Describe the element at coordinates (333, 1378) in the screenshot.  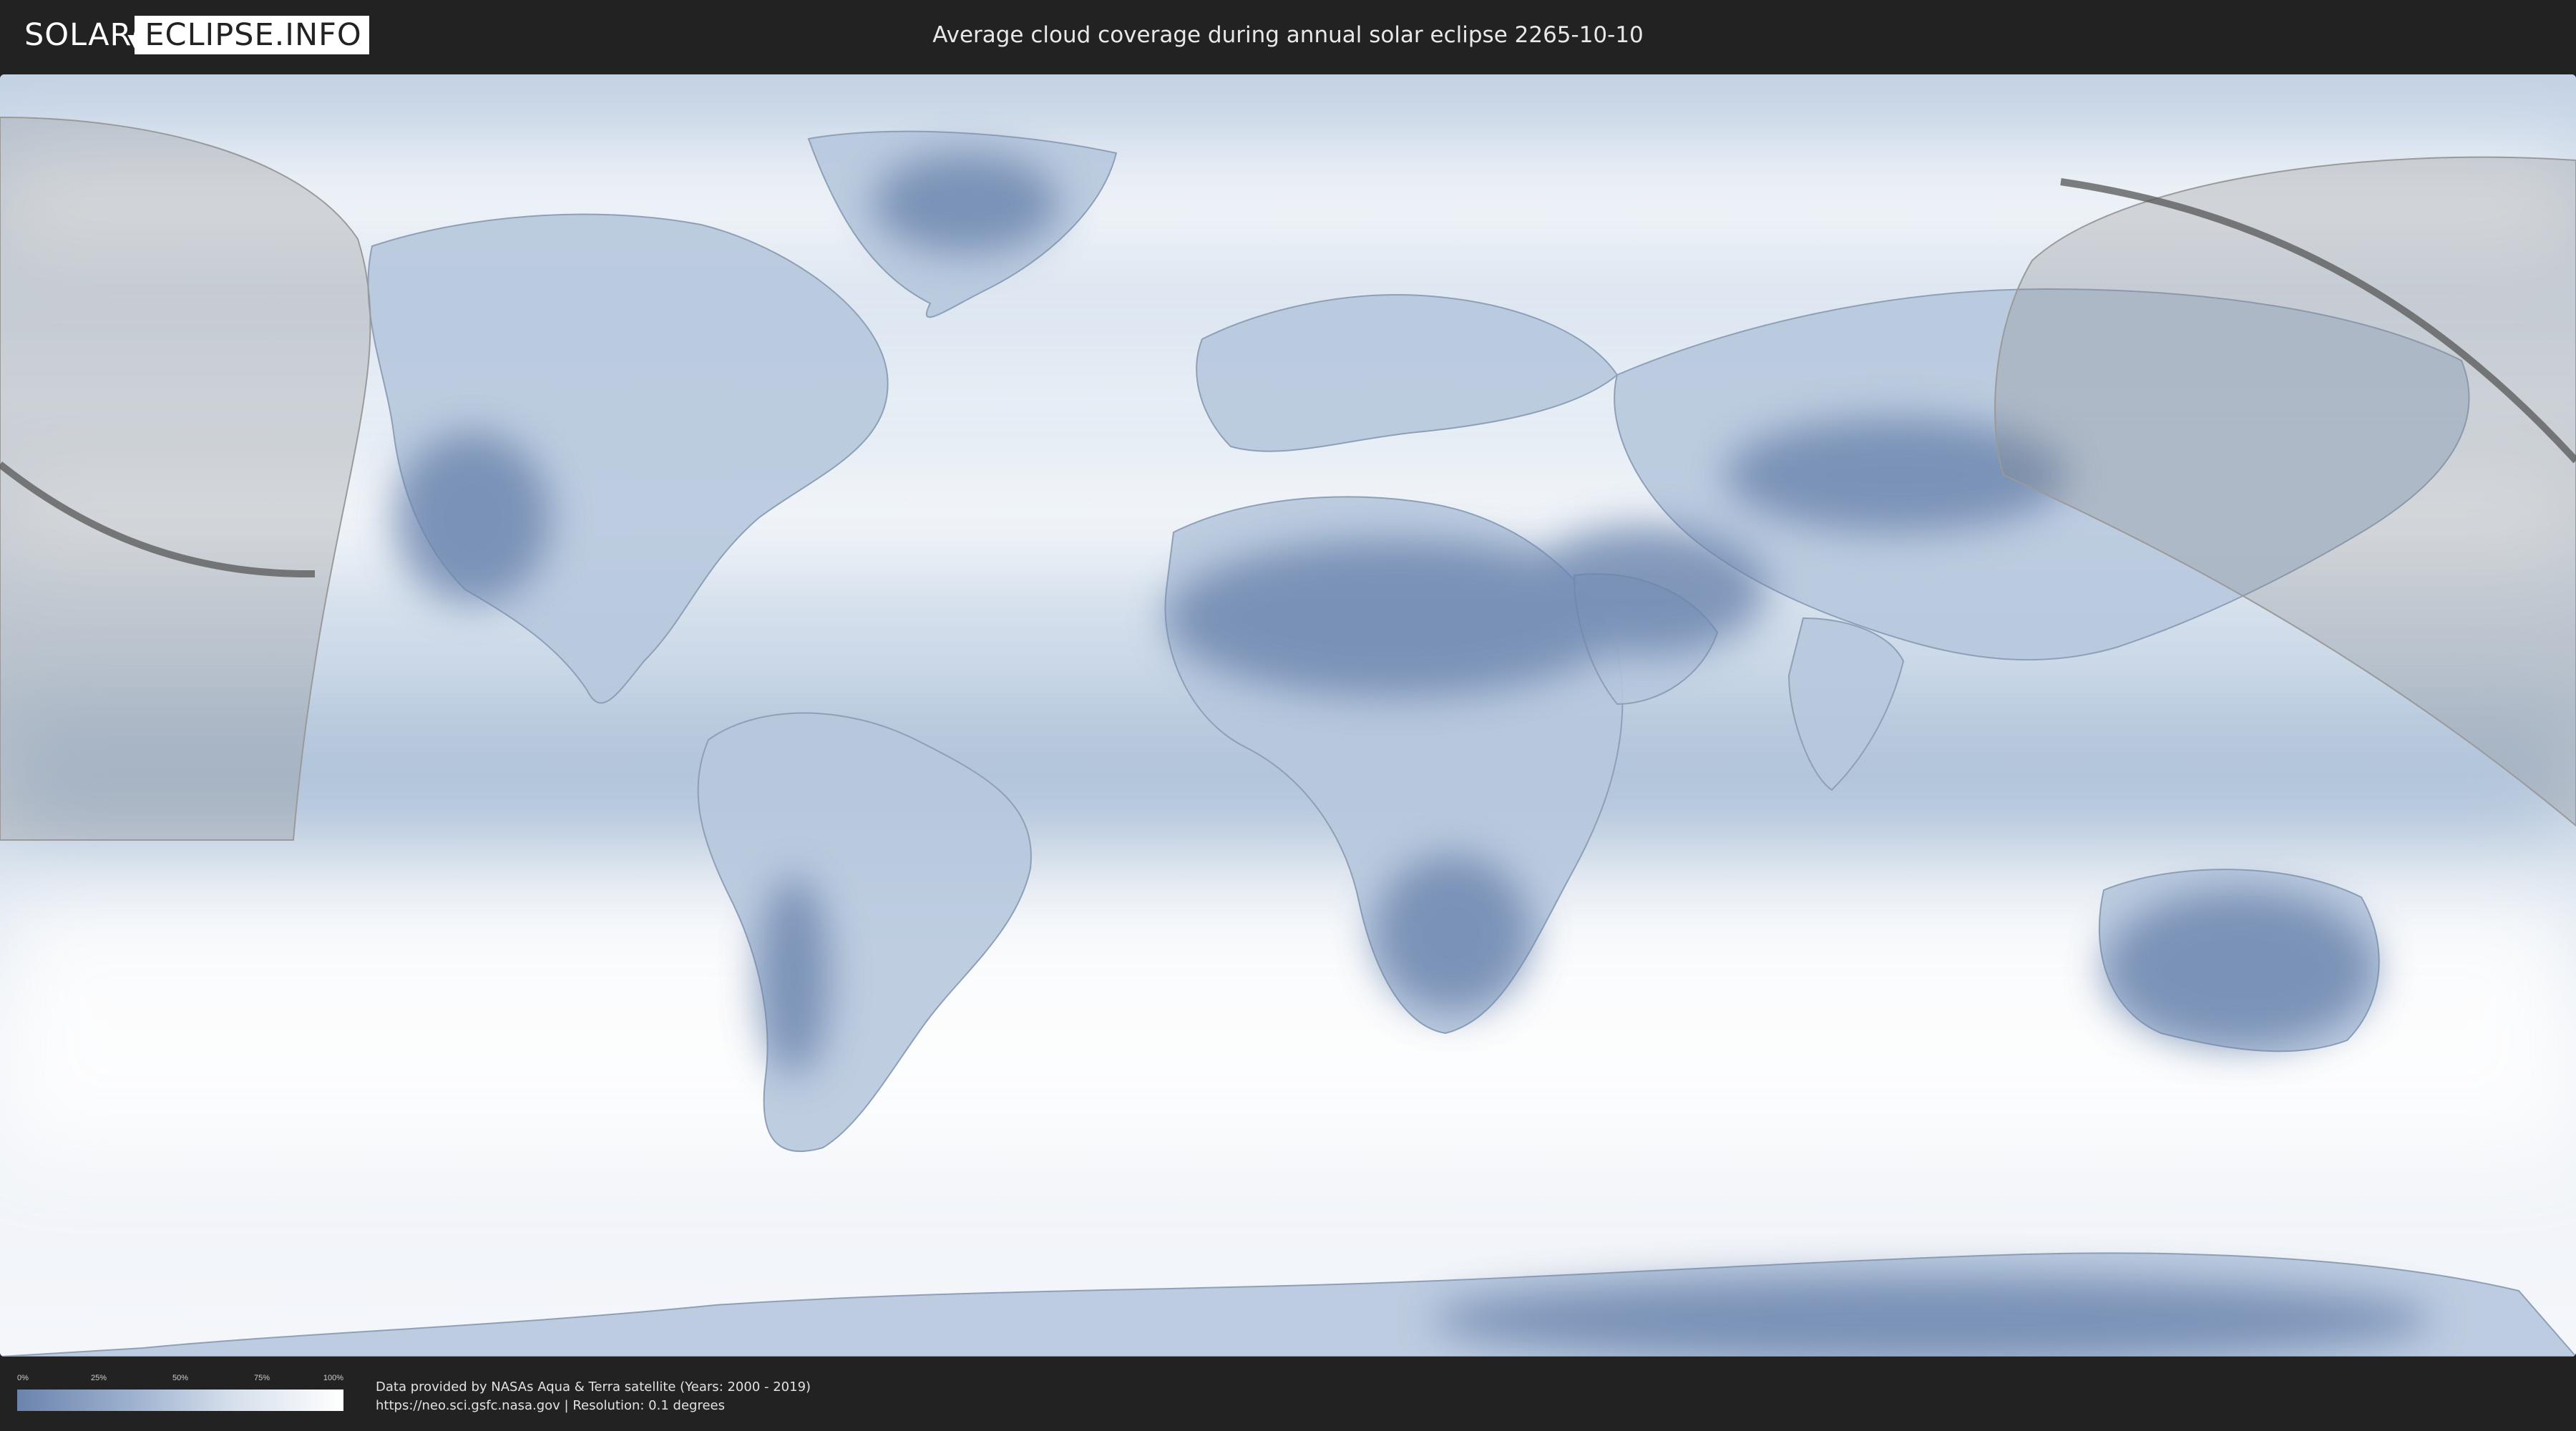
I see `legend-tick: 100%` at that location.